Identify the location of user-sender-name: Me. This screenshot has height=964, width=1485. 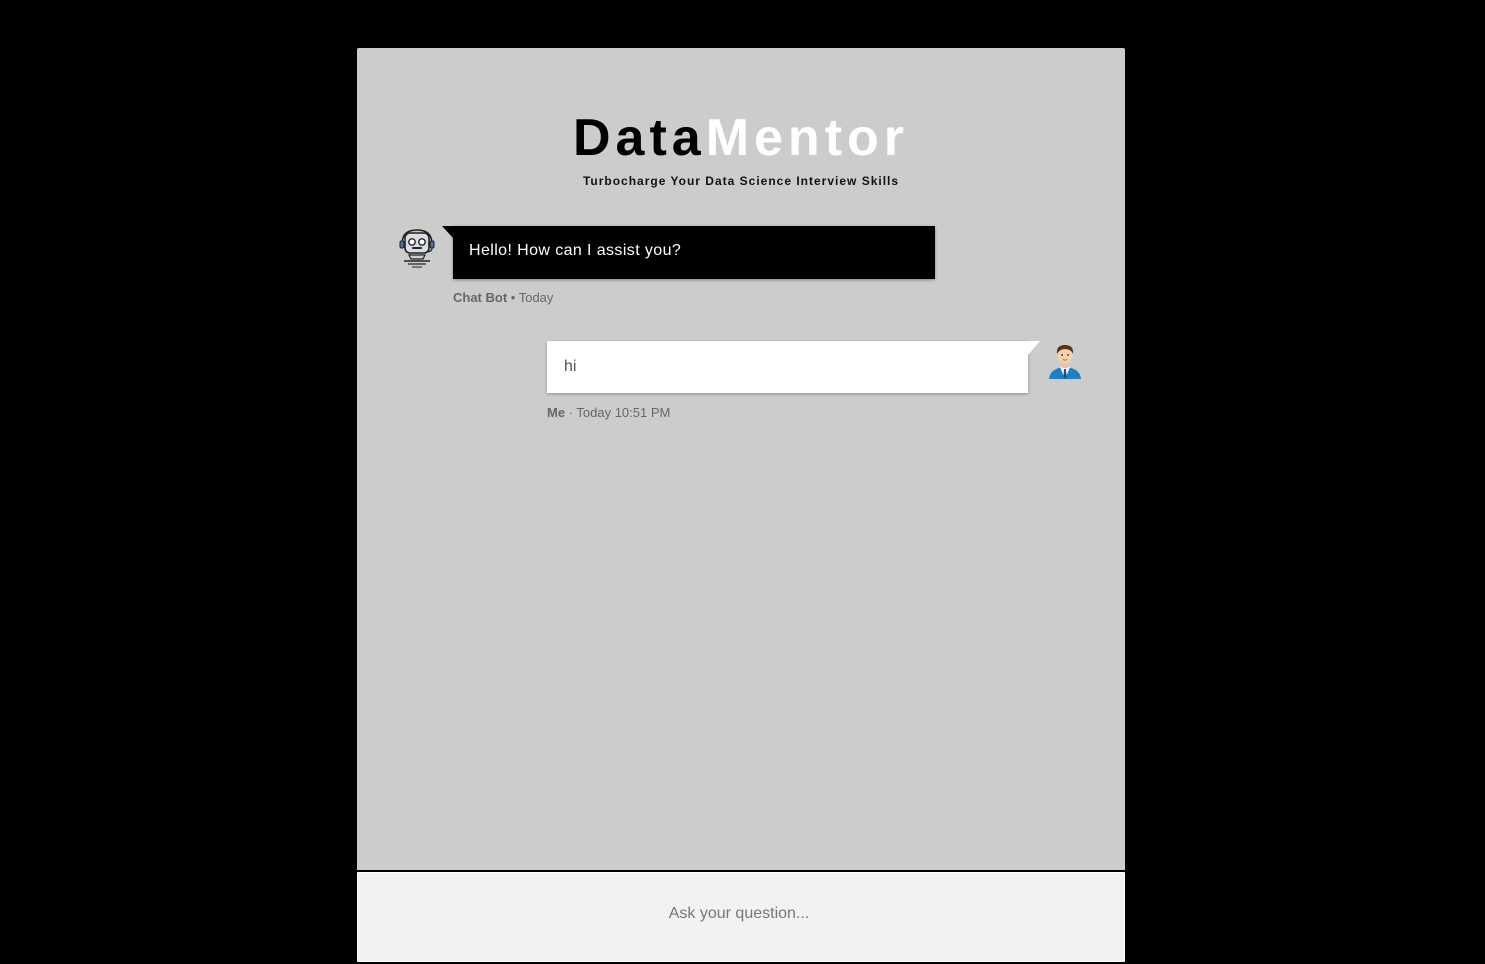
(556, 412).